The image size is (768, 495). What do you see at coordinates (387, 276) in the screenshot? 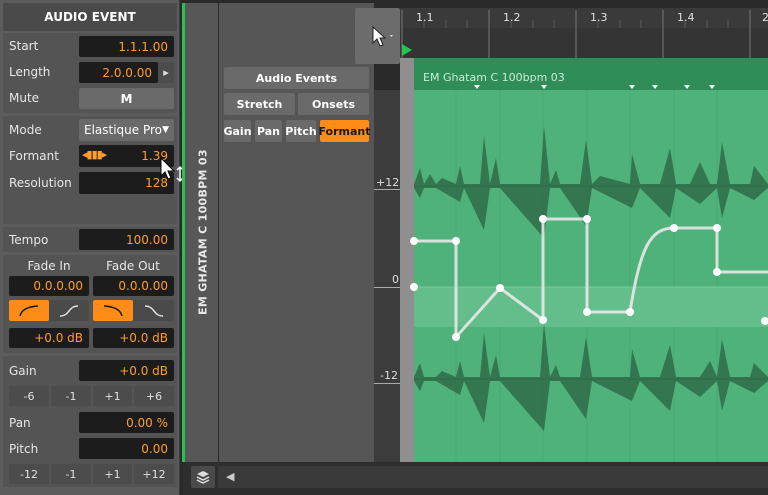
I see `pitch-scale: +12 0 -12` at bounding box center [387, 276].